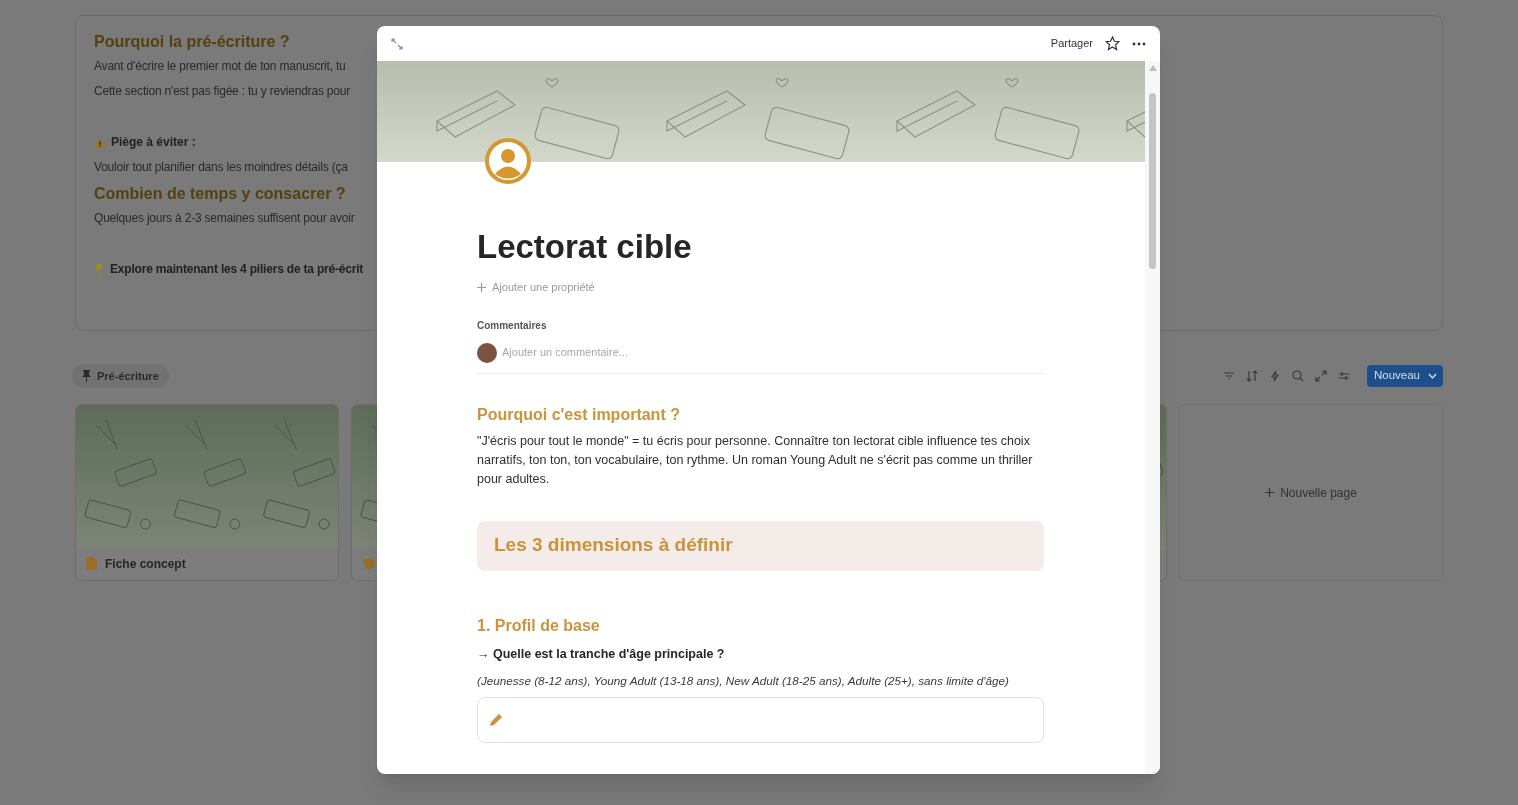 The width and height of the screenshot is (1518, 805). Describe the element at coordinates (760, 545) in the screenshot. I see `callout-heading: Les 3 dimensions à définir` at that location.